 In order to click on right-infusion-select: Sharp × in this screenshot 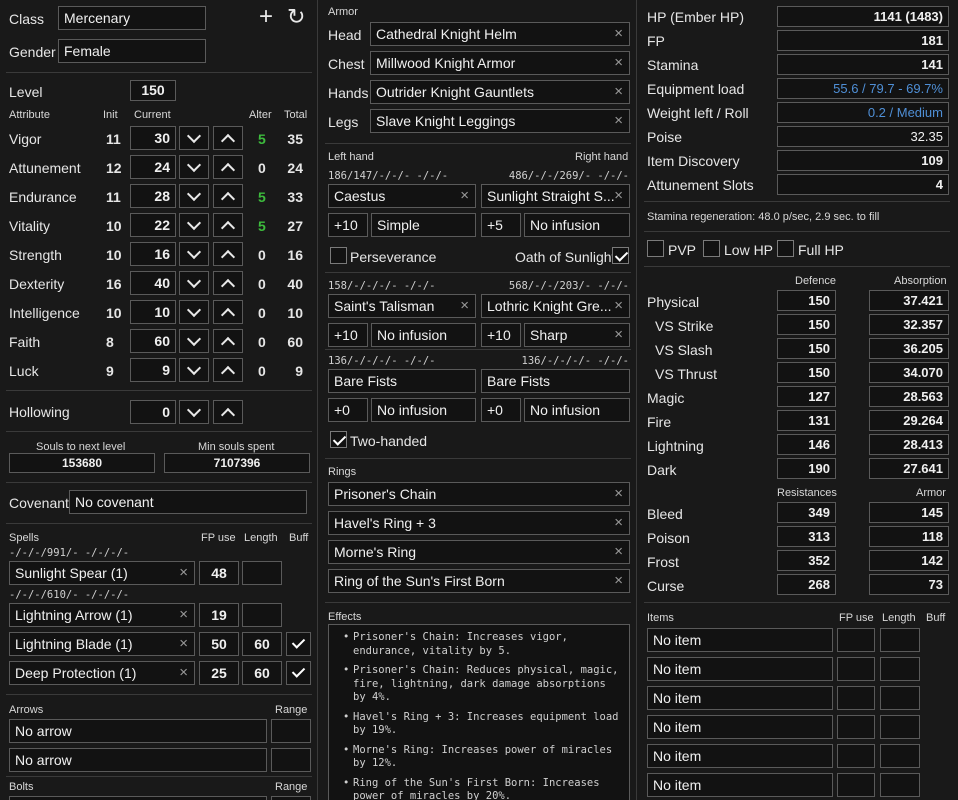, I will do `click(577, 335)`.